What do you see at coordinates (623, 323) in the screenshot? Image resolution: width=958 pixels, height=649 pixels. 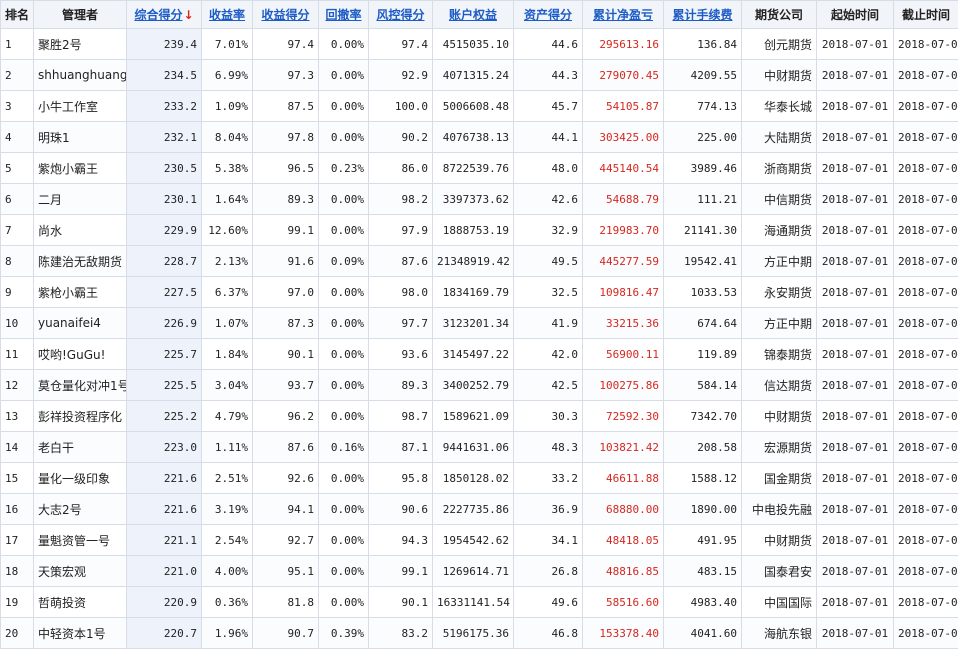 I see `cell-net-pnl: 33215.36` at bounding box center [623, 323].